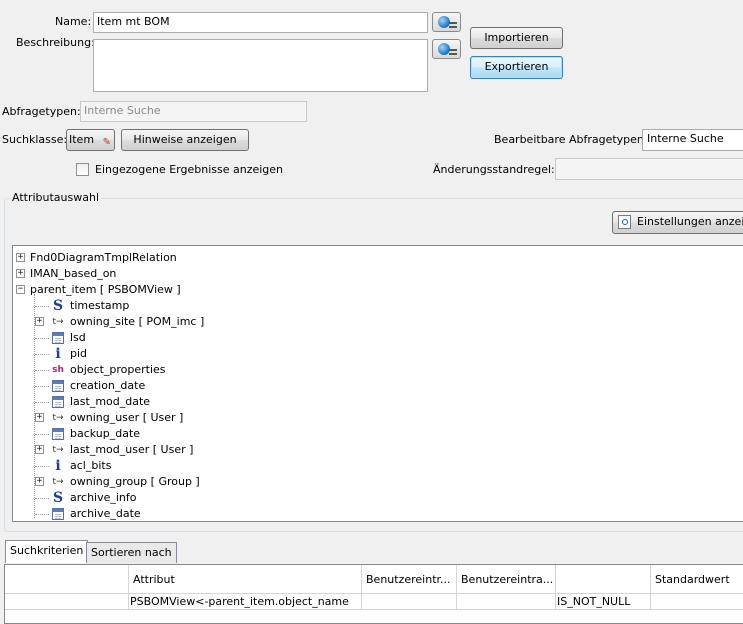 This screenshot has width=743, height=624. I want to click on table-cell-attribute: PSBOMView<-parent_item.object_name, so click(245, 602).